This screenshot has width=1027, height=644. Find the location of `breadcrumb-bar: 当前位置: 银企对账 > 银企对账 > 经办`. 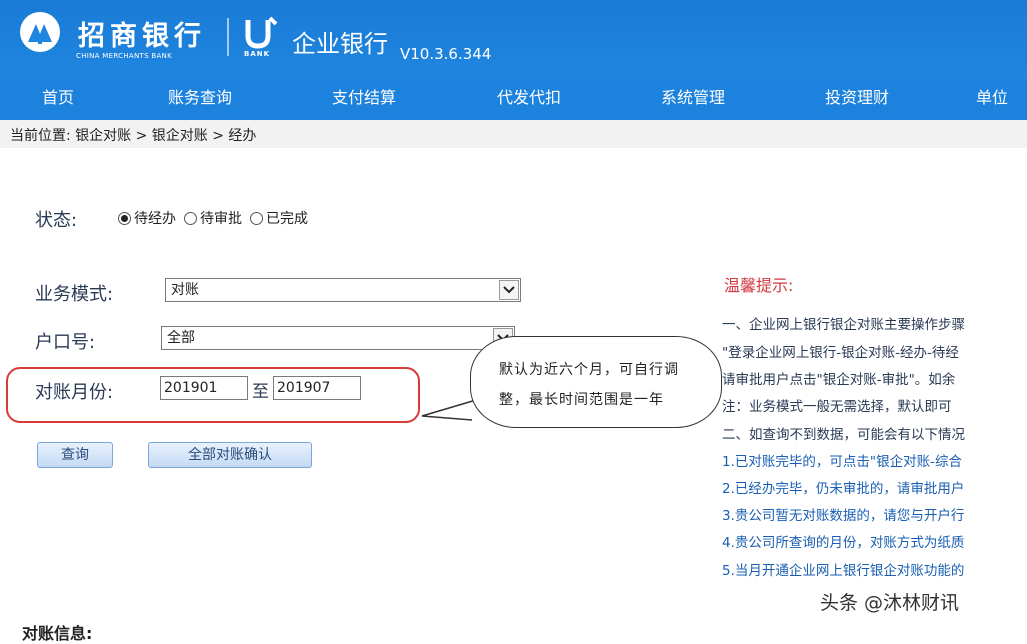

breadcrumb-bar: 当前位置: 银企对账 > 银企对账 > 经办 is located at coordinates (513, 134).